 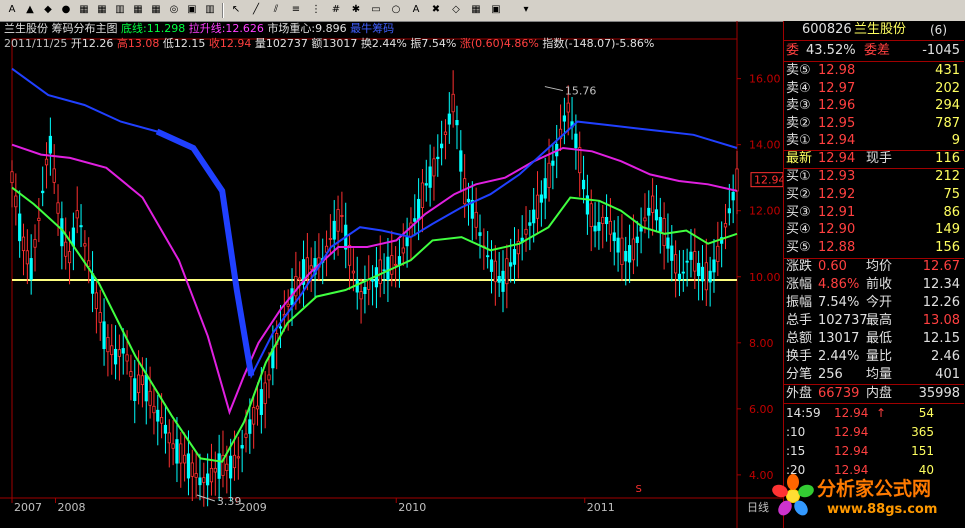 I want to click on stat-row: 换手 2.44% 量比 2.46, so click(x=874, y=357).